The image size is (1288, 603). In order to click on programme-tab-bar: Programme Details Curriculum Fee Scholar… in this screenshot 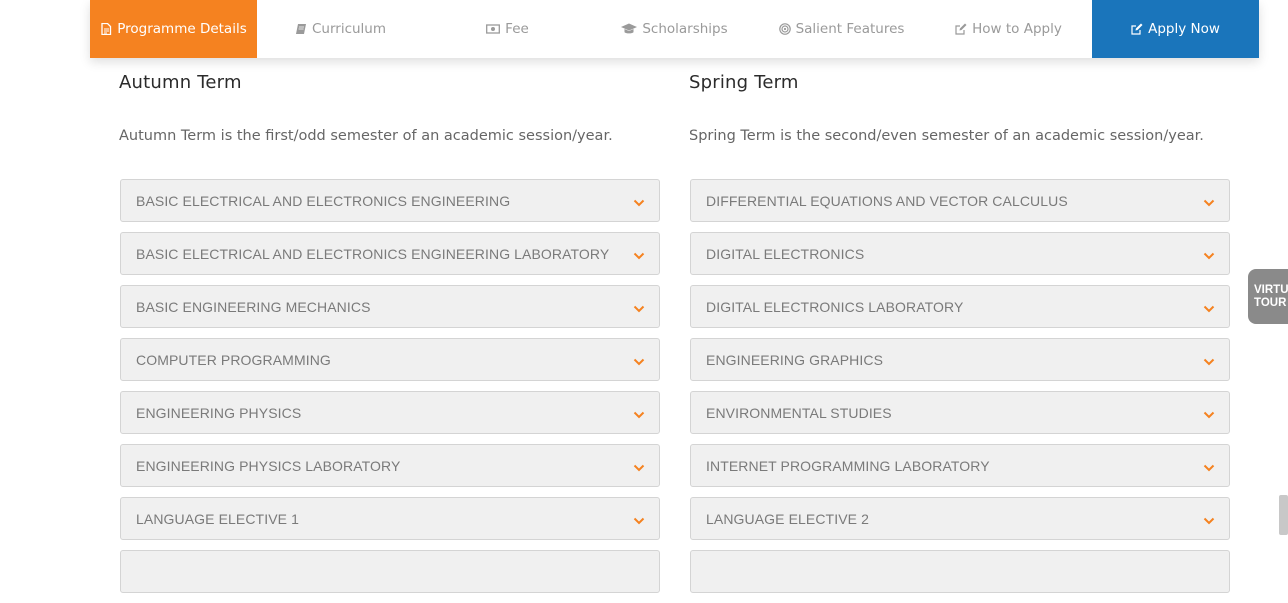, I will do `click(674, 29)`.